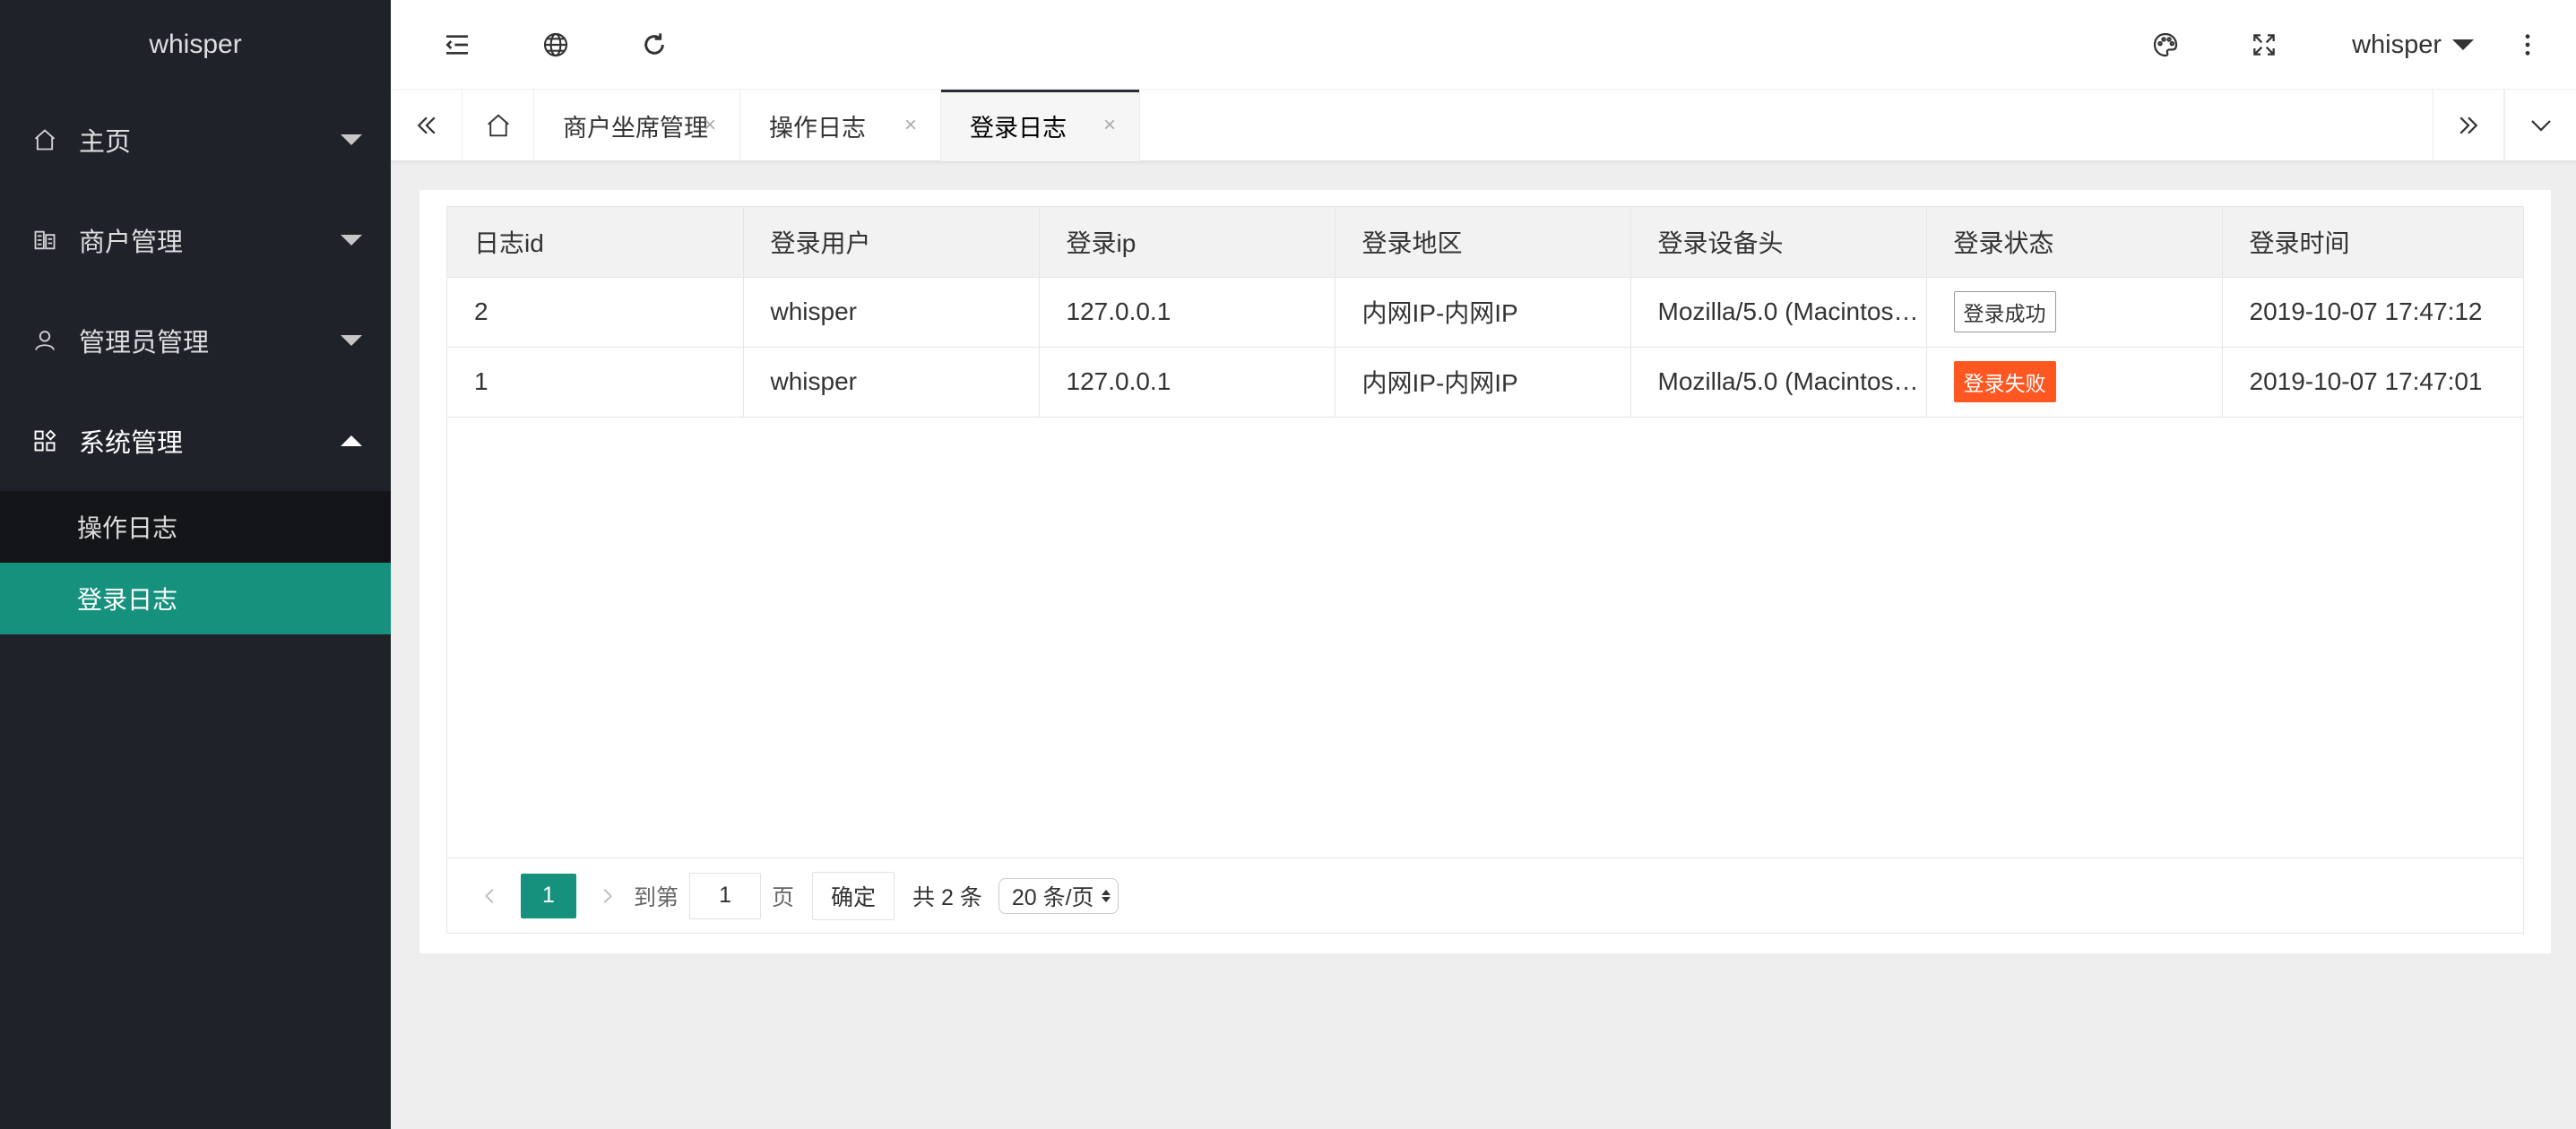 The width and height of the screenshot is (2576, 1129). I want to click on status-badge-failed: 登录失败, so click(2004, 382).